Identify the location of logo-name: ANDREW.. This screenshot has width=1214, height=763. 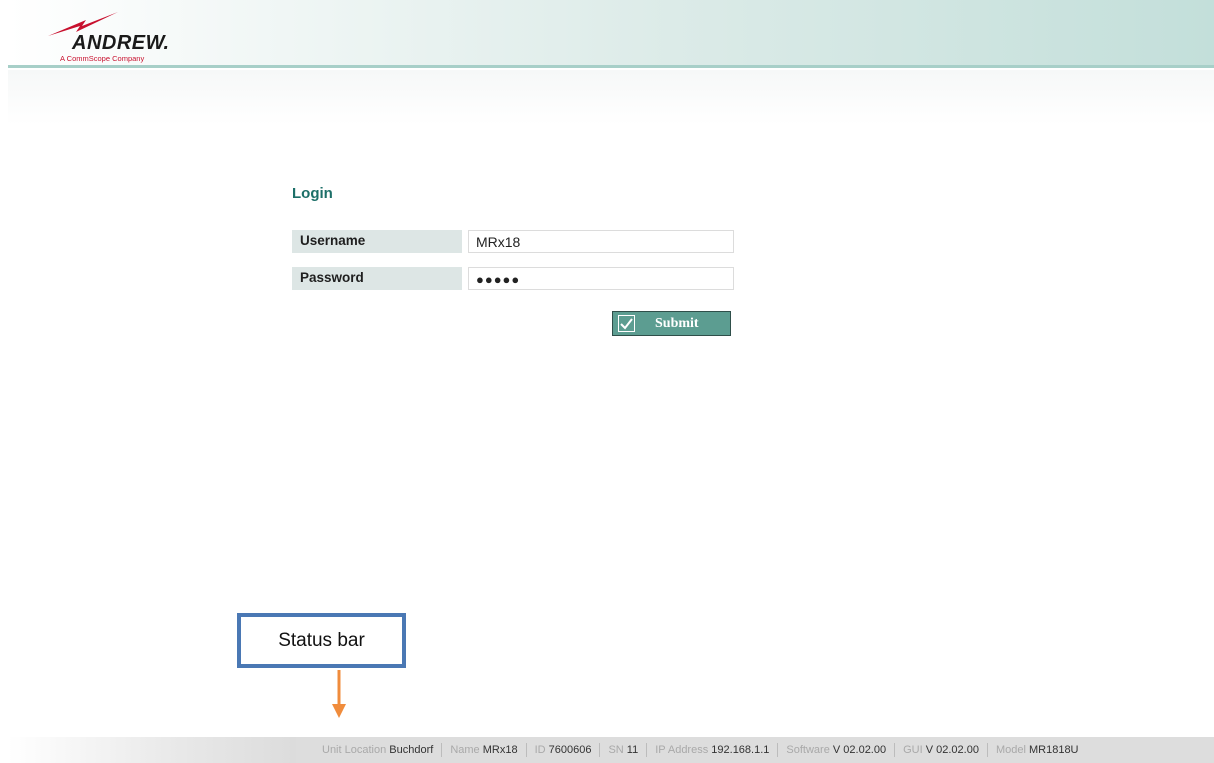
(121, 43).